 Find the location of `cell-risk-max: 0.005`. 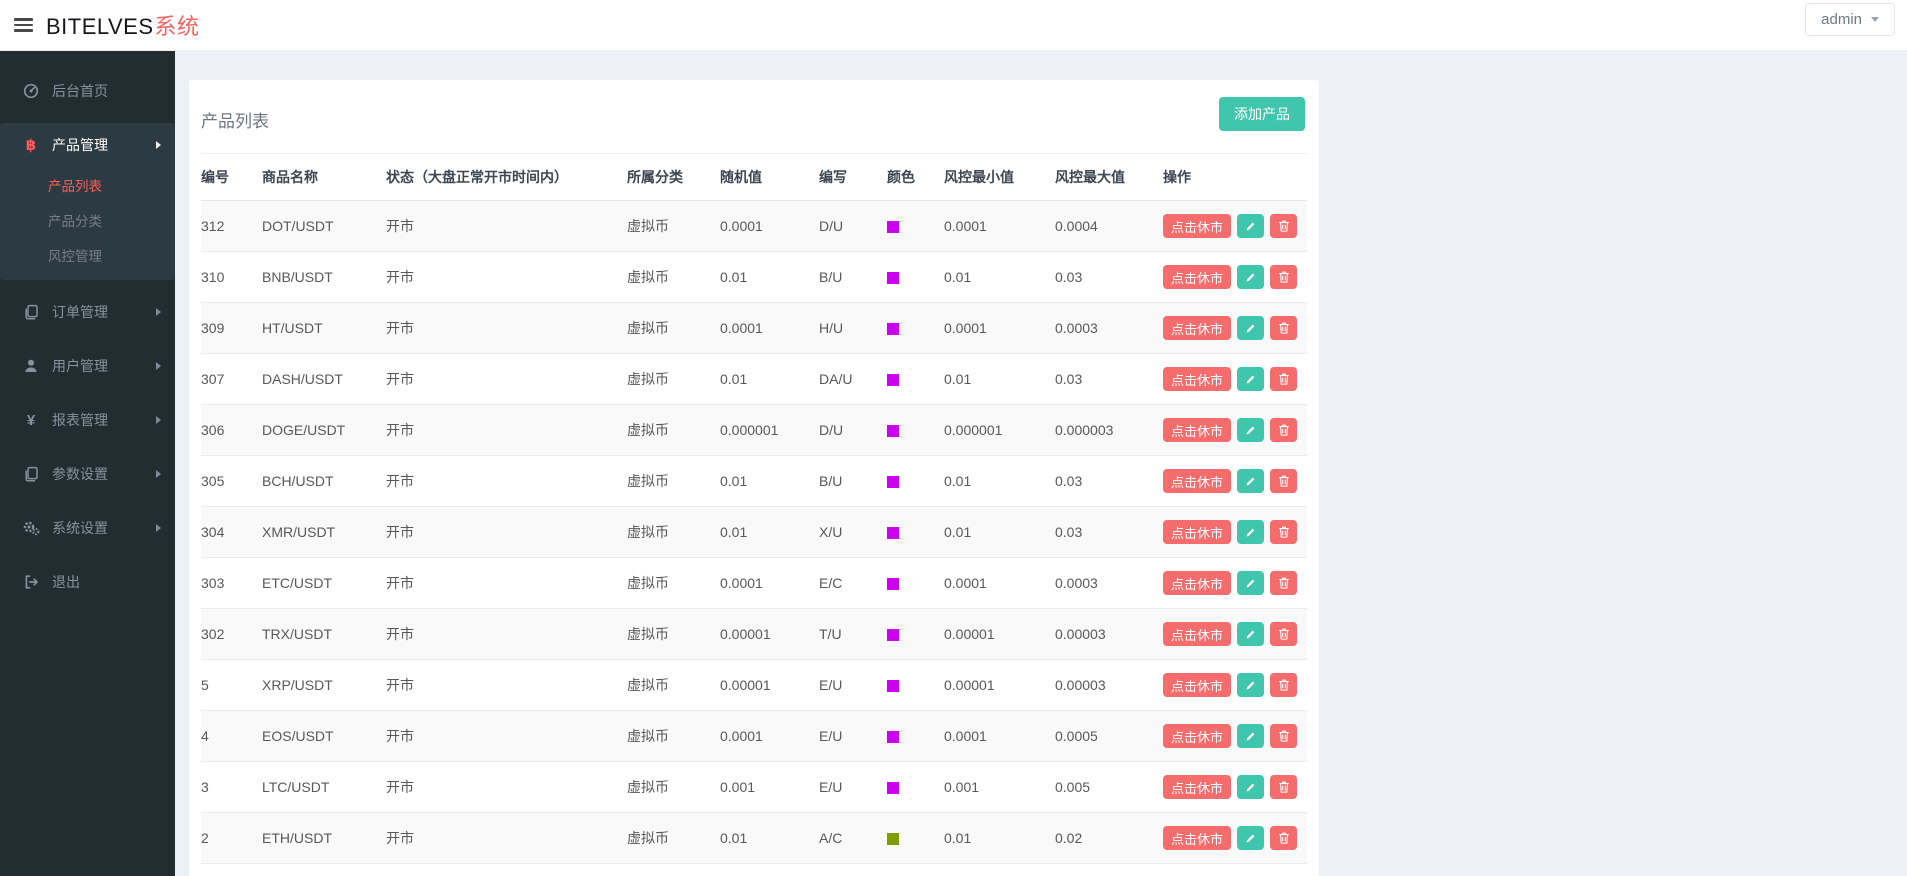

cell-risk-max: 0.005 is located at coordinates (1109, 787).